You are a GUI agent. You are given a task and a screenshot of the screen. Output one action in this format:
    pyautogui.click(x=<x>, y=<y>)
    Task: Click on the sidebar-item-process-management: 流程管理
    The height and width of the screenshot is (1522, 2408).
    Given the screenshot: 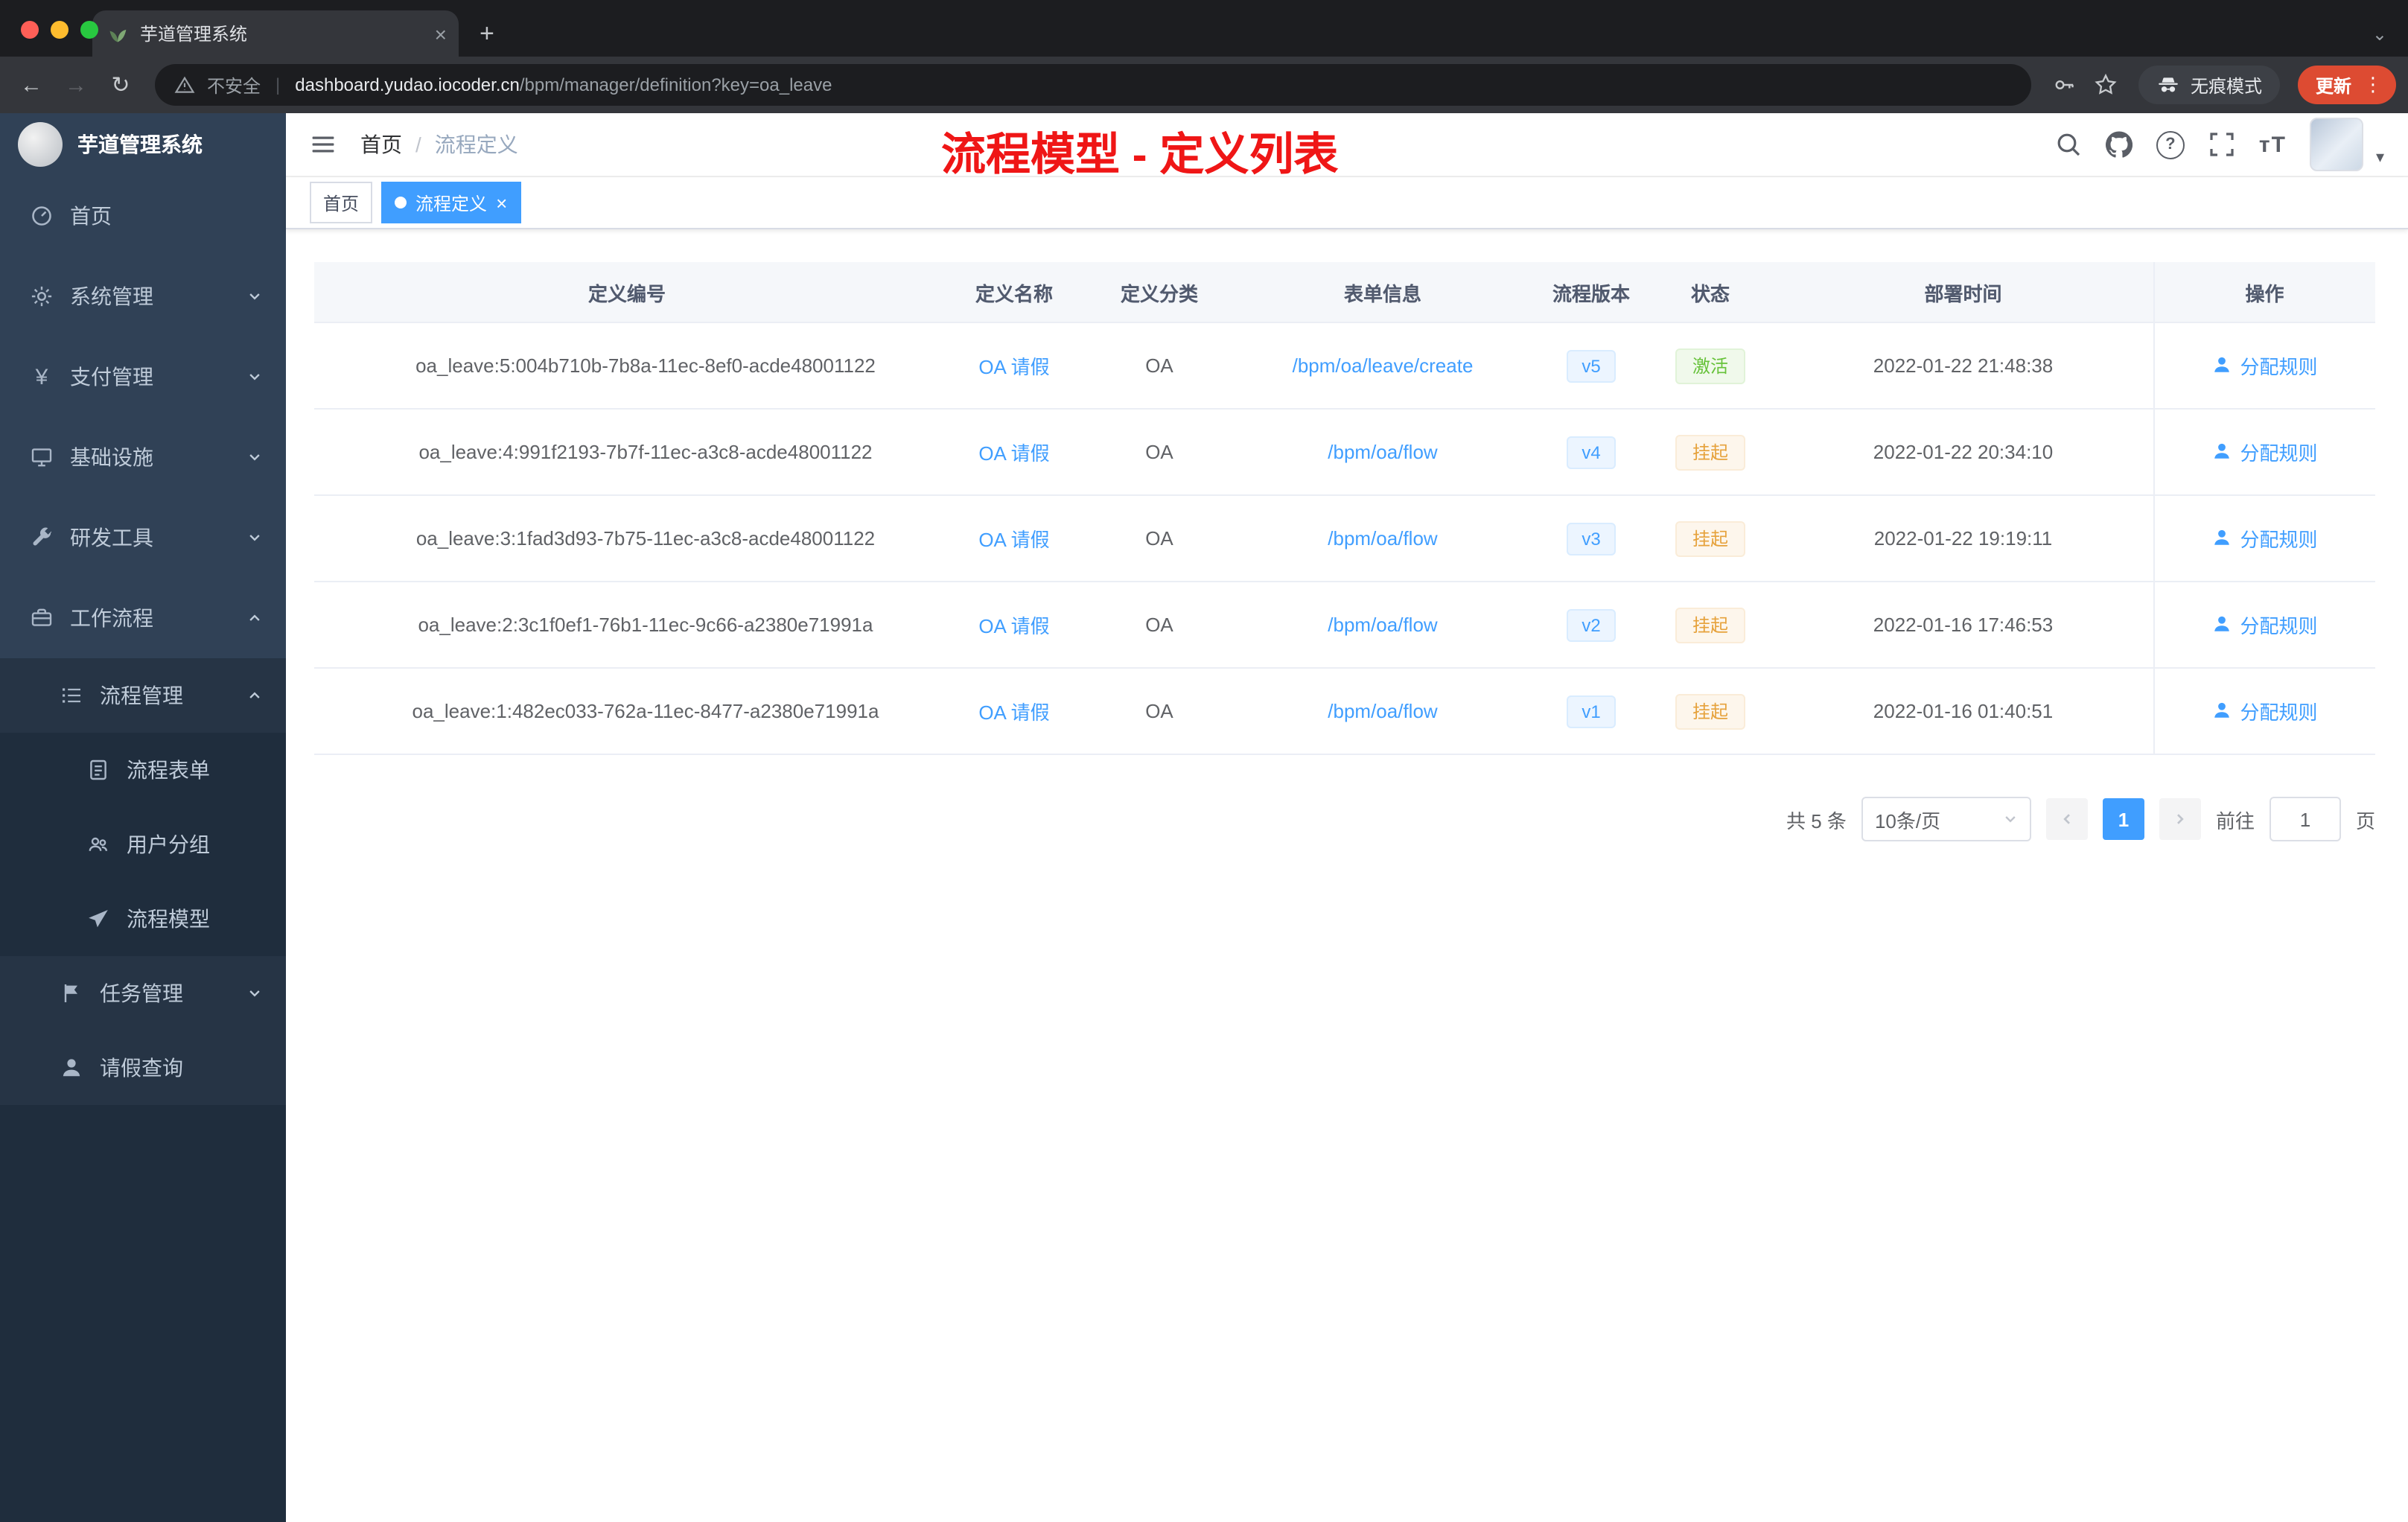 What is the action you would take?
    pyautogui.click(x=143, y=695)
    